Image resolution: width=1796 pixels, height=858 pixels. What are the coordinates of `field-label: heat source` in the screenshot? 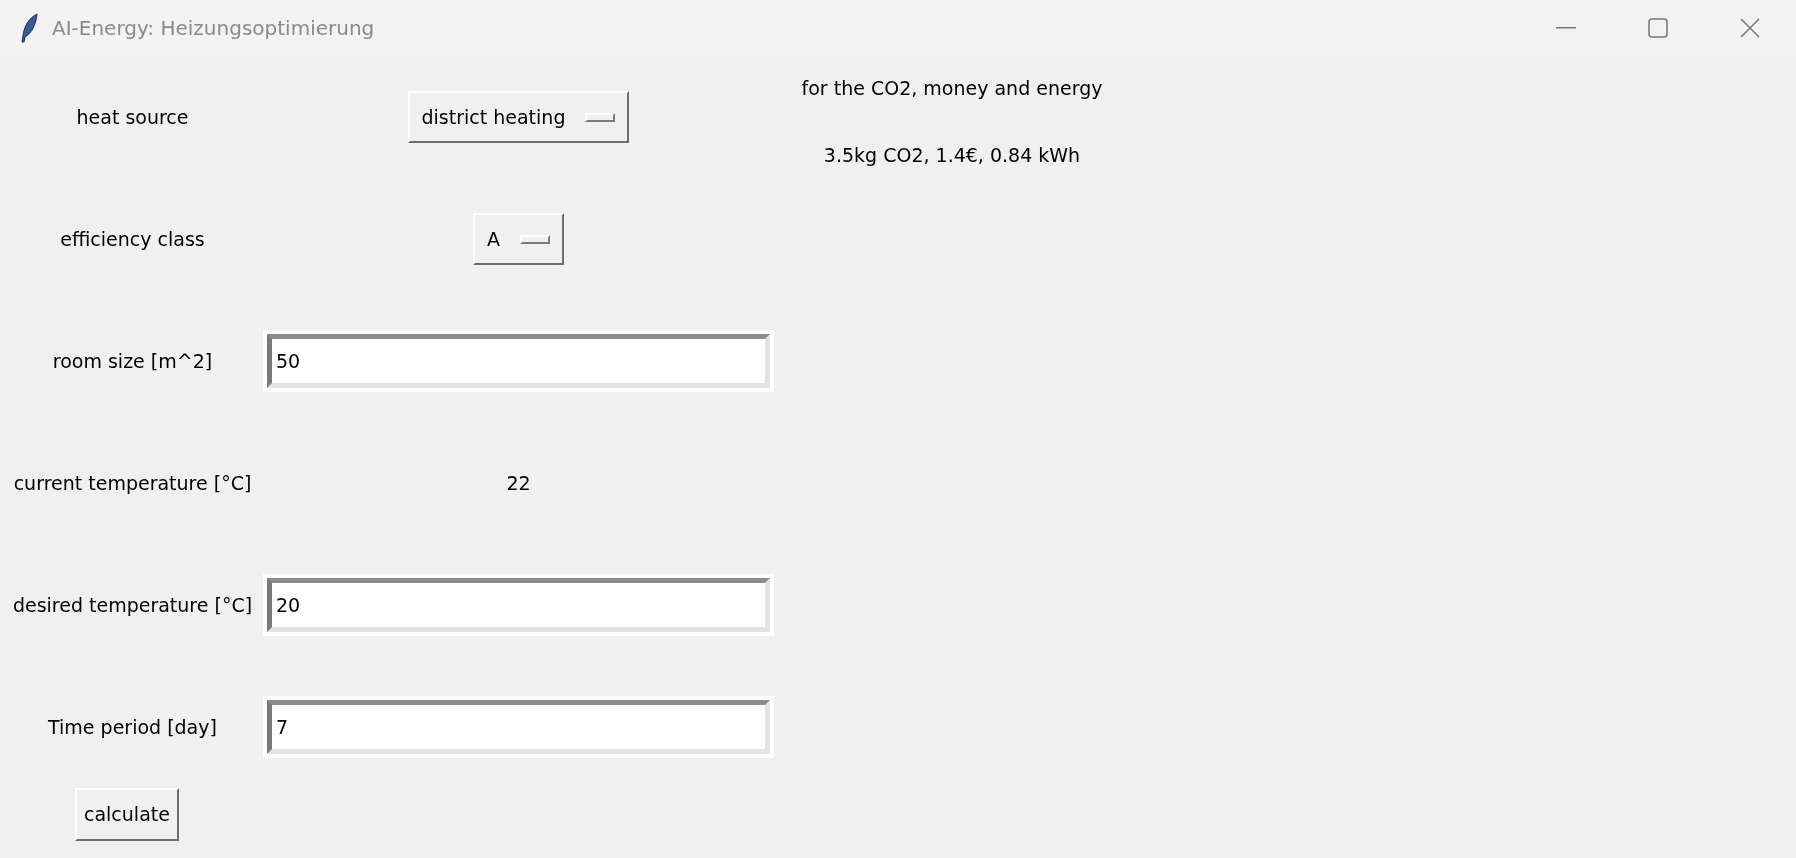 It's located at (132, 117).